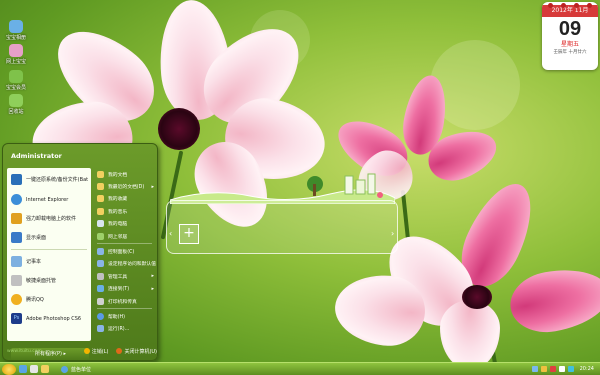 The image size is (600, 375). What do you see at coordinates (82, 351) in the screenshot?
I see `start-menu-footer: www.ituitu.com 注销(L) 关闭计算机(U)` at bounding box center [82, 351].